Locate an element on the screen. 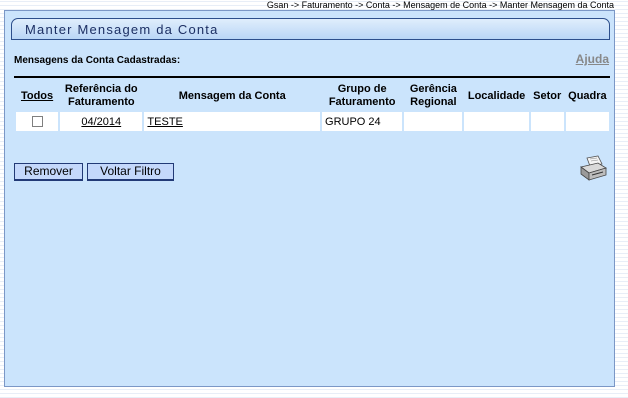  header-grupo: Grupo de Faturamento is located at coordinates (362, 95).